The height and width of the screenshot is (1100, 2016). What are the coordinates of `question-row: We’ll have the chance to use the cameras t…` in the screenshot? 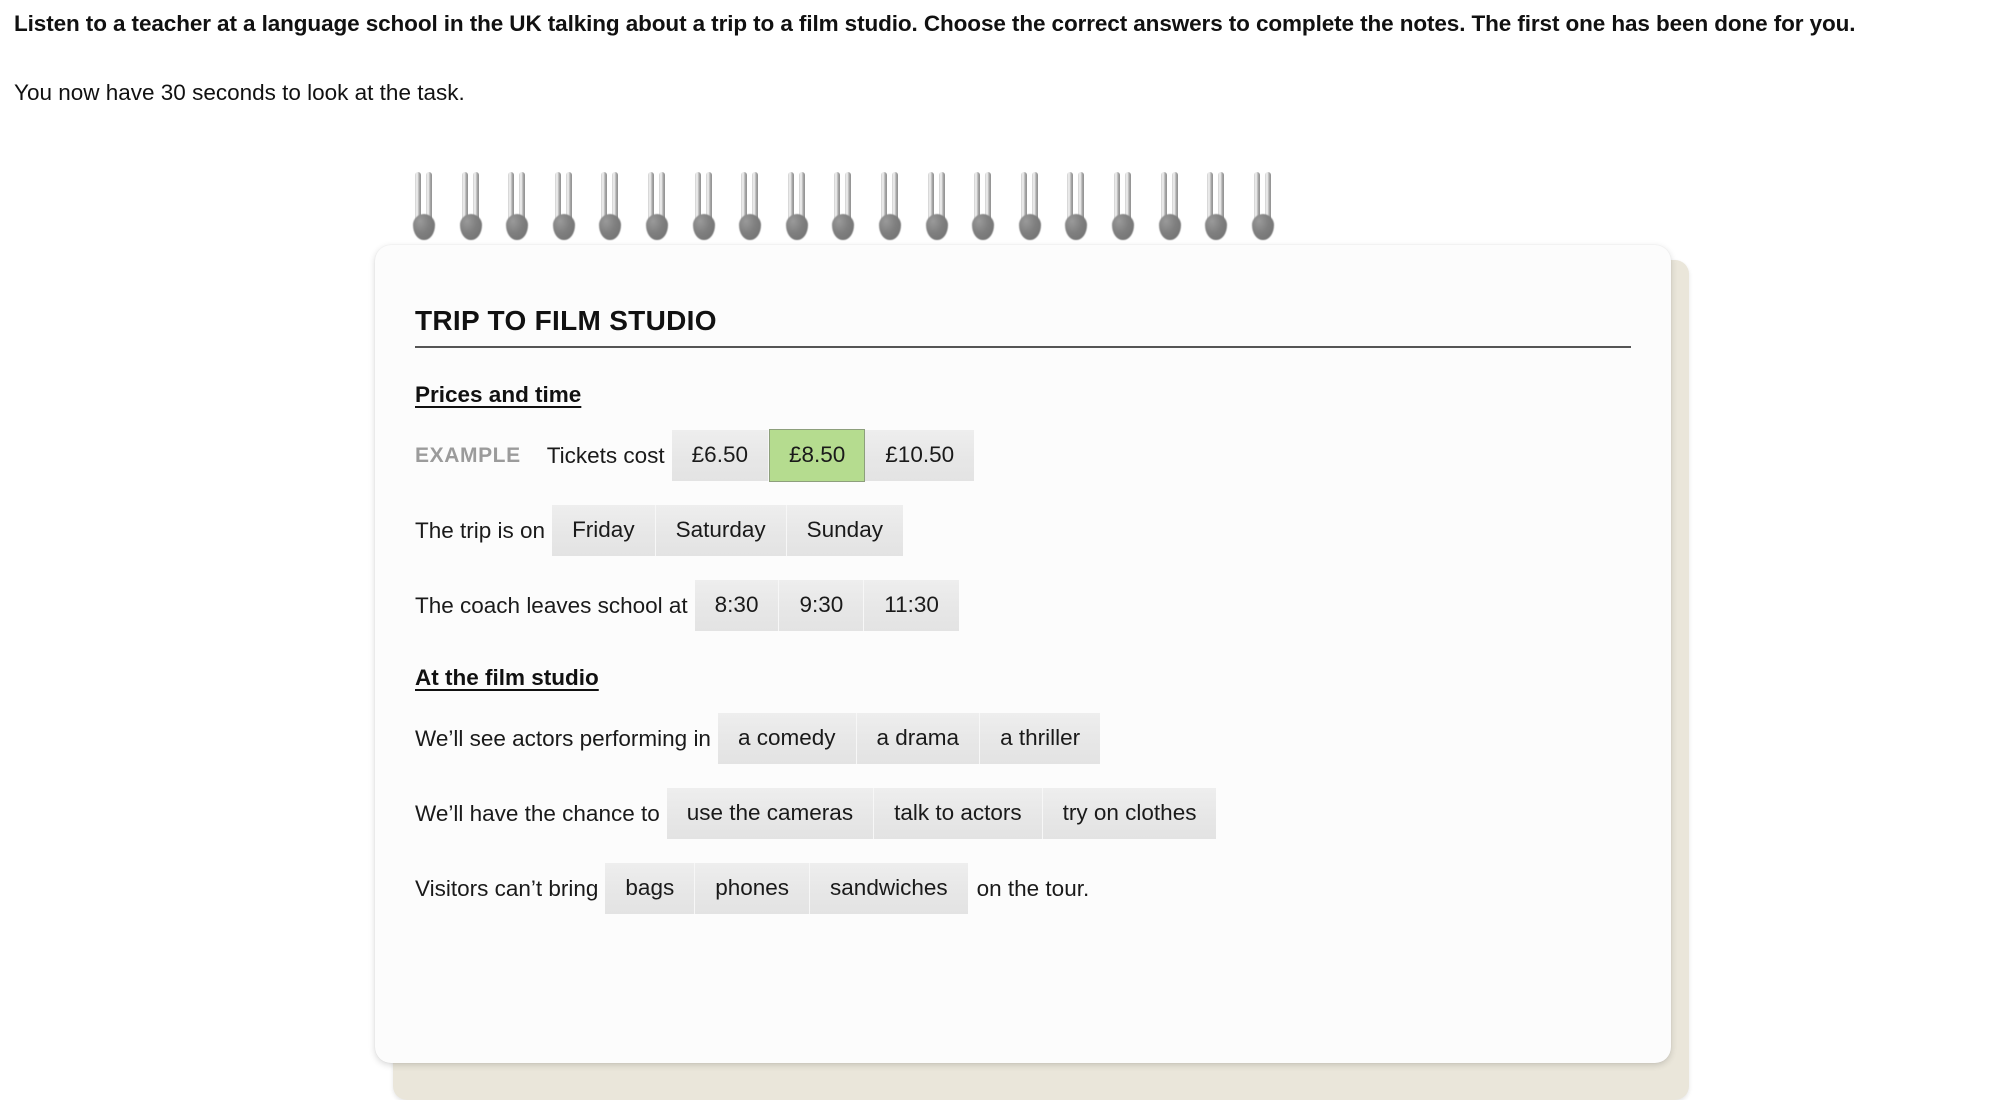 It's located at (1023, 801).